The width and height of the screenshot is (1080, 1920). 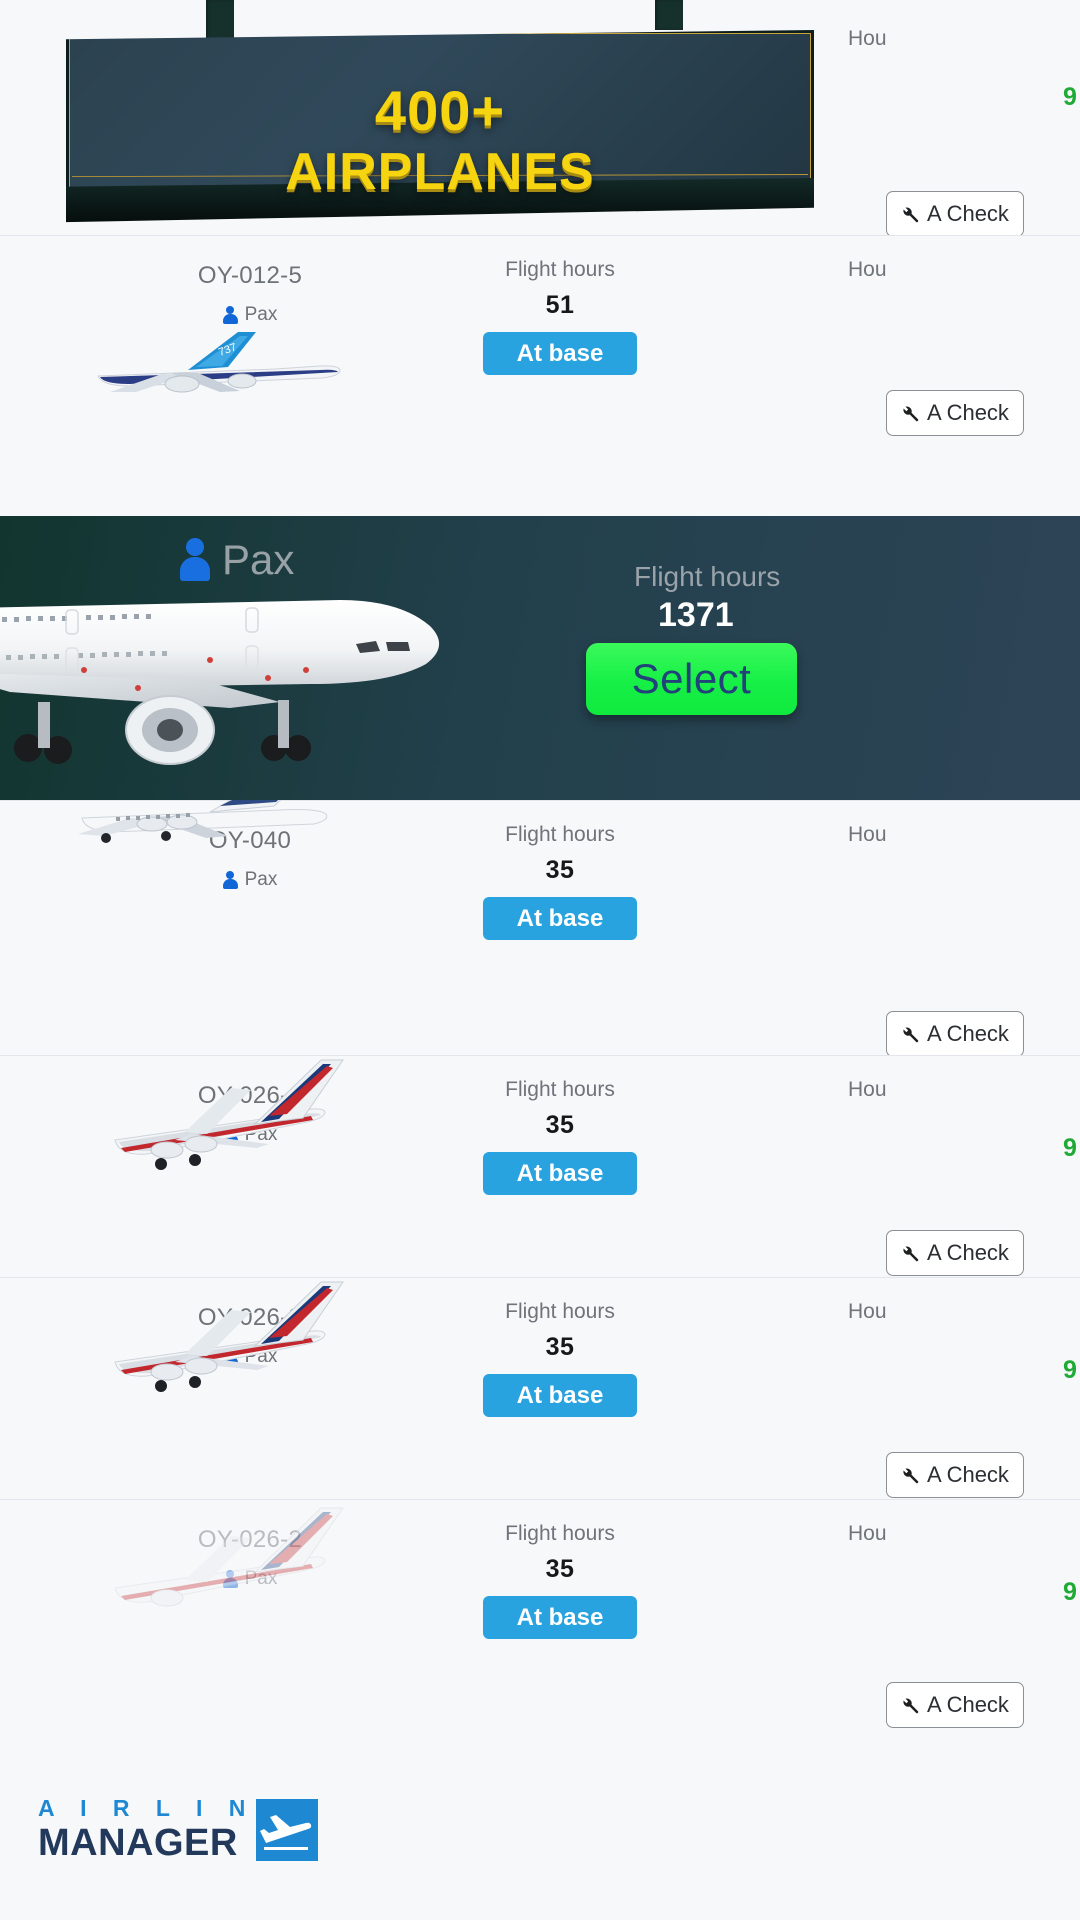 I want to click on selected-flight-hours-value: 1371, so click(x=696, y=615).